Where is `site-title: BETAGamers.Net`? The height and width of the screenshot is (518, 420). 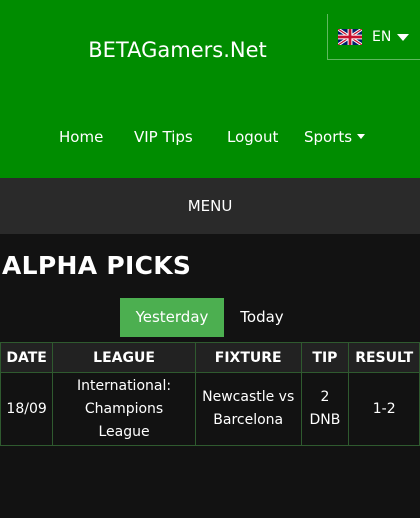 site-title: BETAGamers.Net is located at coordinates (177, 50).